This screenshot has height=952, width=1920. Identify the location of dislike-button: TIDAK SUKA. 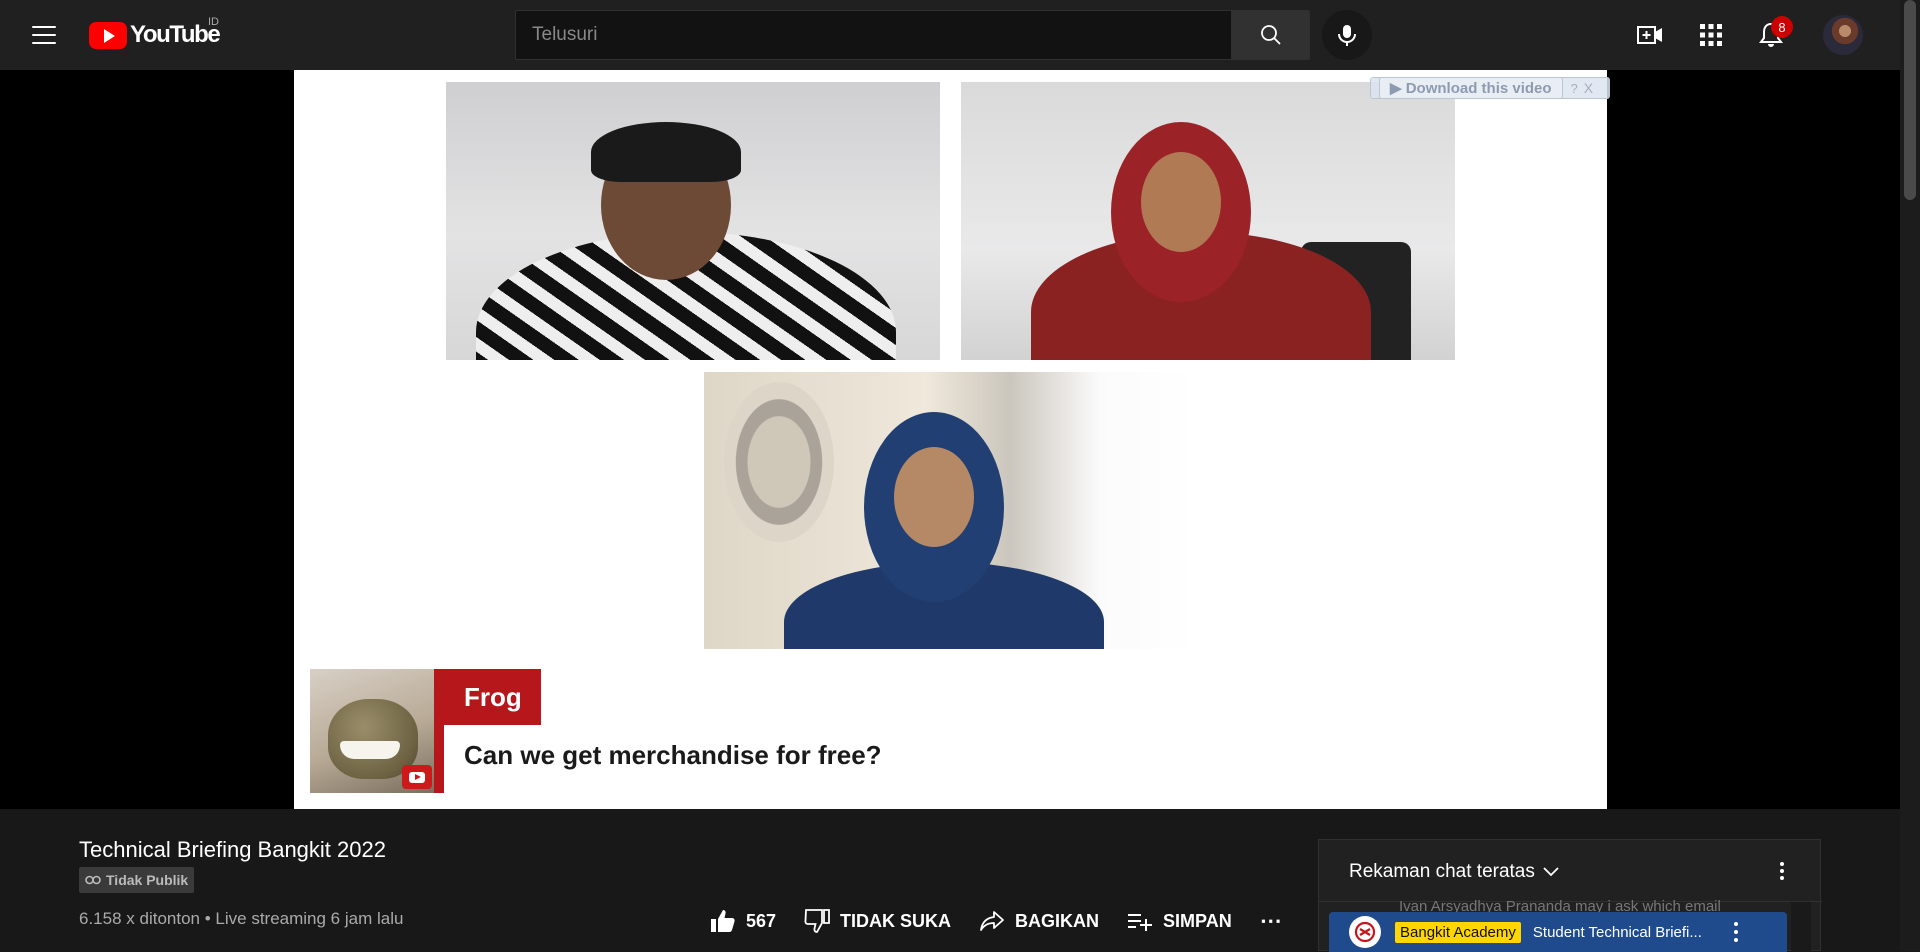
(877, 921).